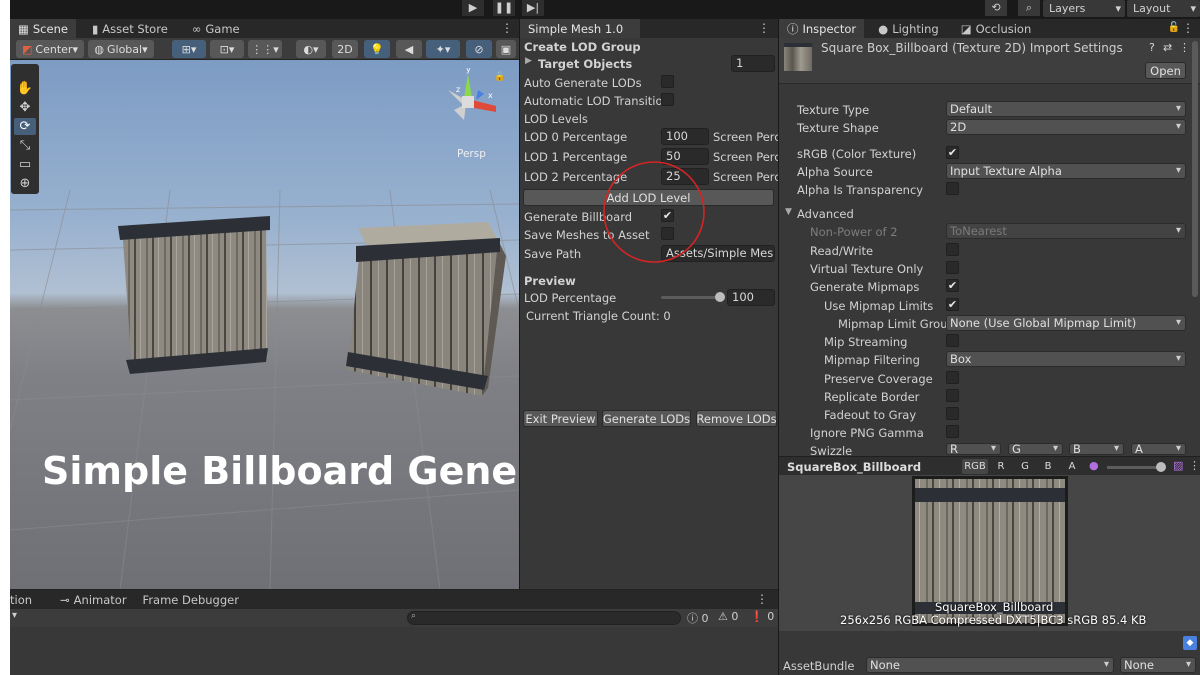 This screenshot has width=1200, height=675. I want to click on swizzle-r-dropdown: R, so click(973, 449).